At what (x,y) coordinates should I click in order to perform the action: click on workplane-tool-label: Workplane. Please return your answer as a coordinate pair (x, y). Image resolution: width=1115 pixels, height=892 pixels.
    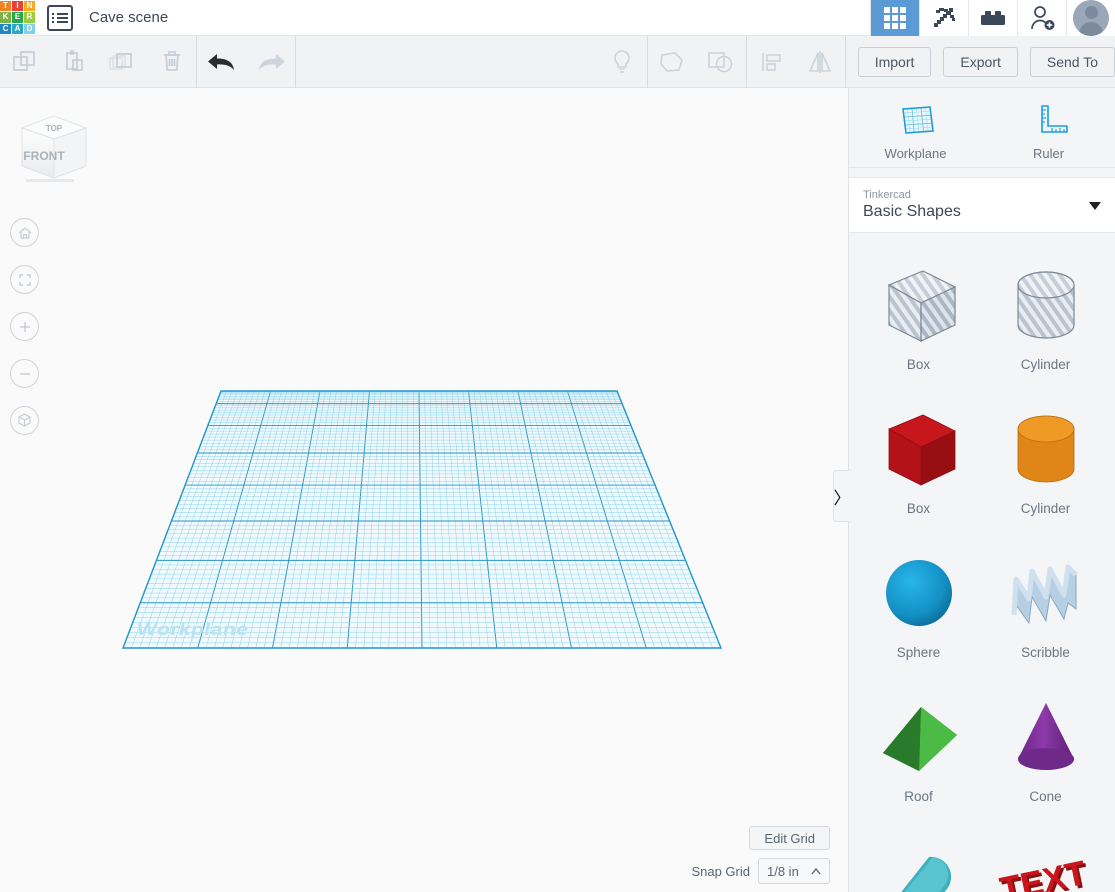
    Looking at the image, I should click on (915, 153).